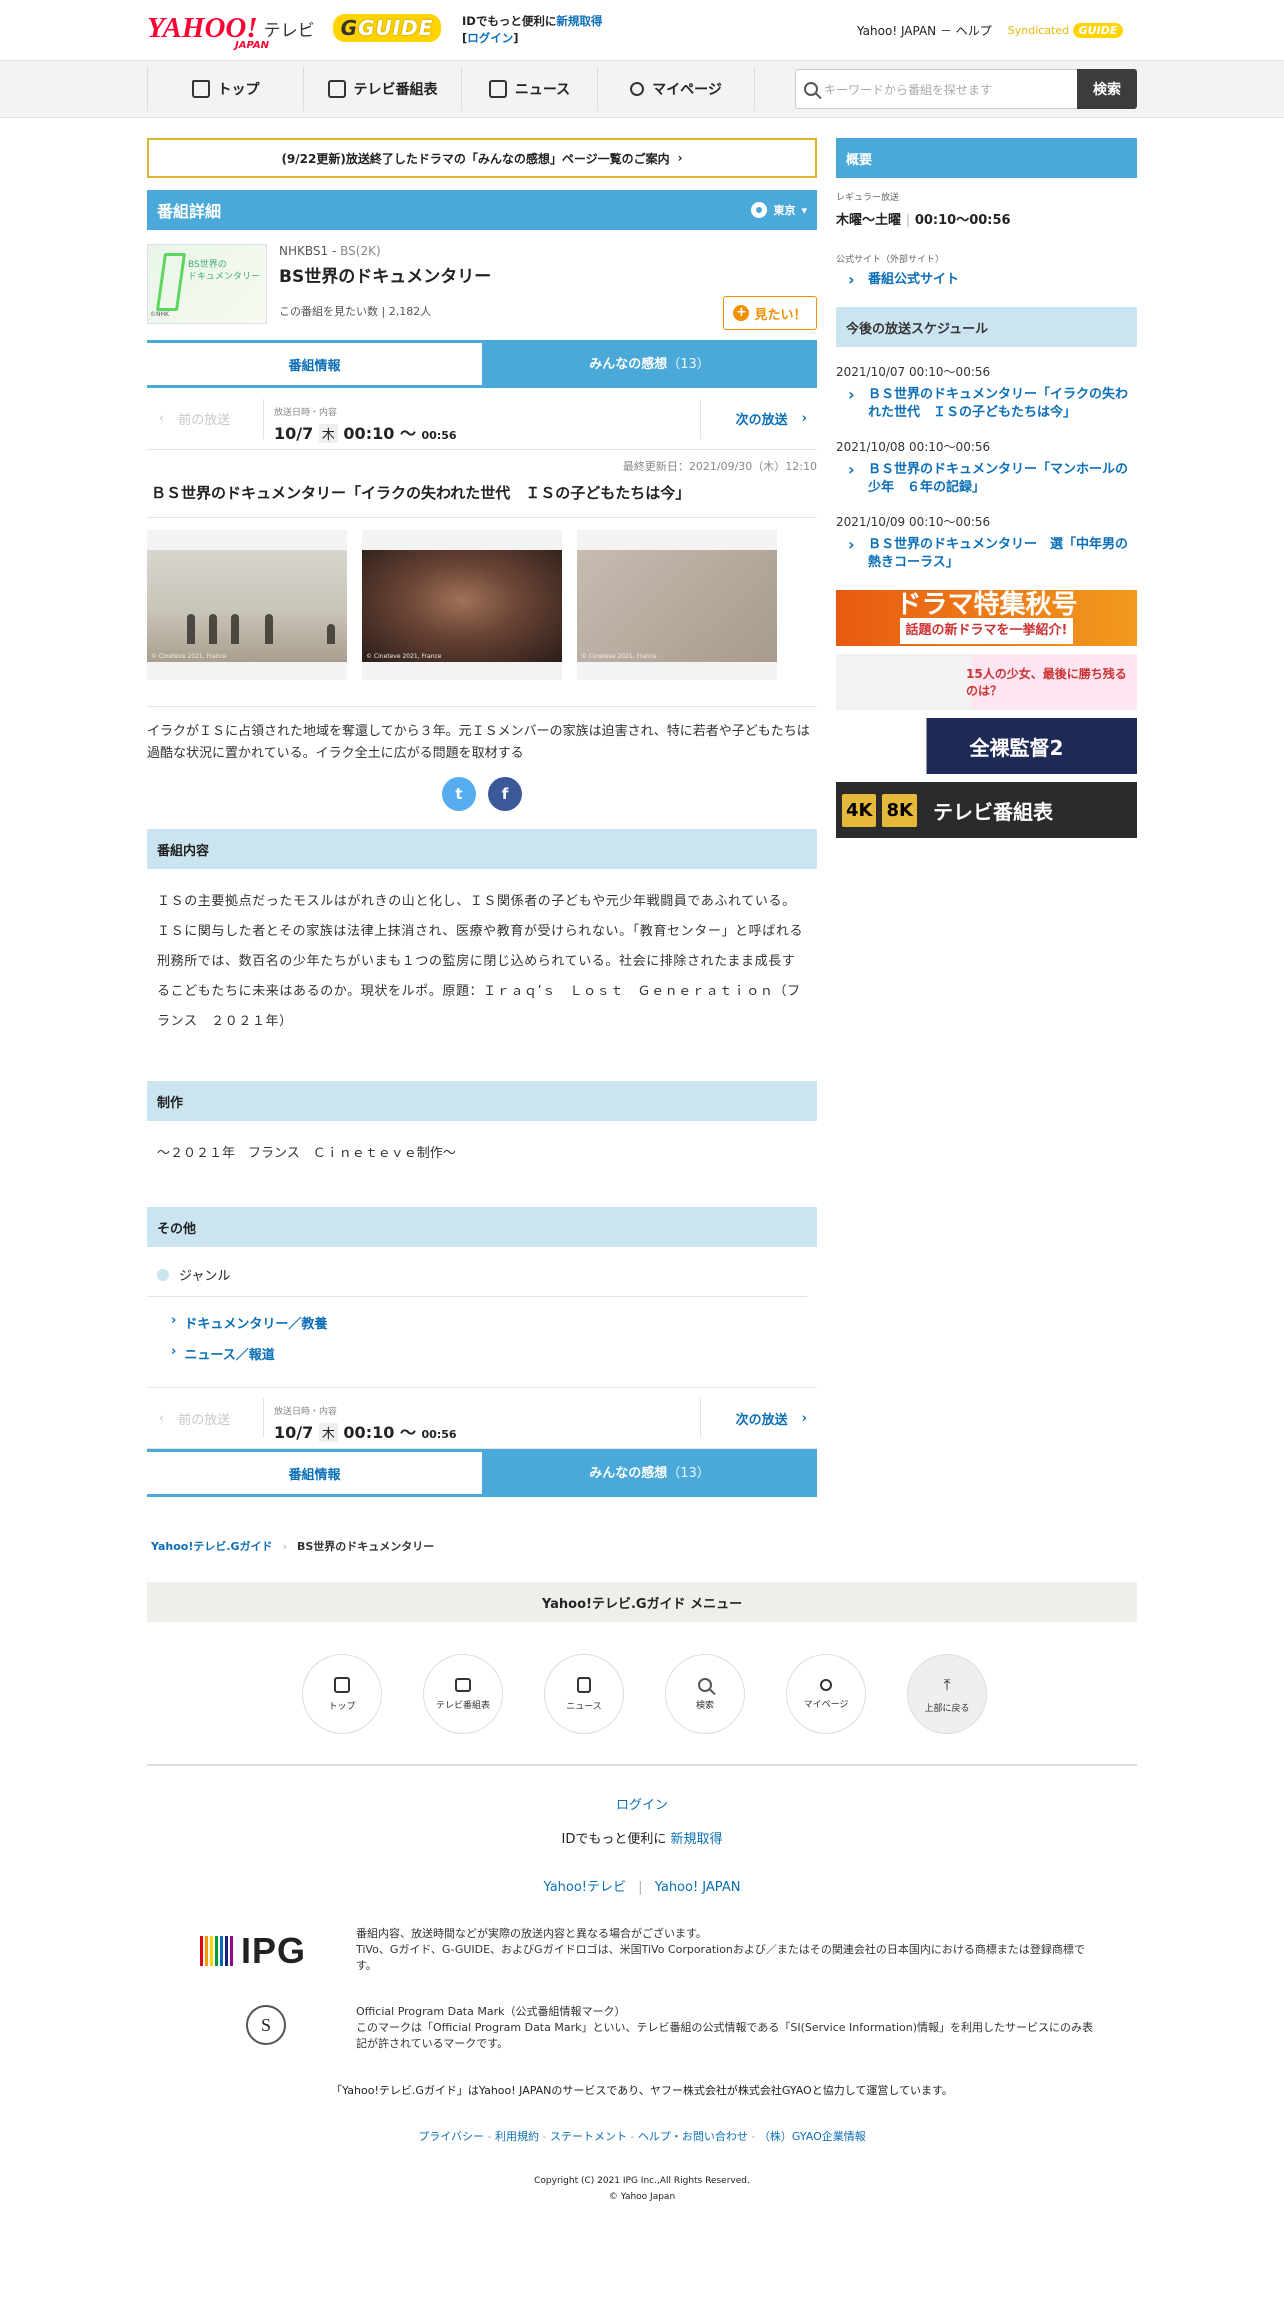 This screenshot has width=1284, height=2318. What do you see at coordinates (826, 1694) in the screenshot?
I see `footer-mypage-button: マイページ` at bounding box center [826, 1694].